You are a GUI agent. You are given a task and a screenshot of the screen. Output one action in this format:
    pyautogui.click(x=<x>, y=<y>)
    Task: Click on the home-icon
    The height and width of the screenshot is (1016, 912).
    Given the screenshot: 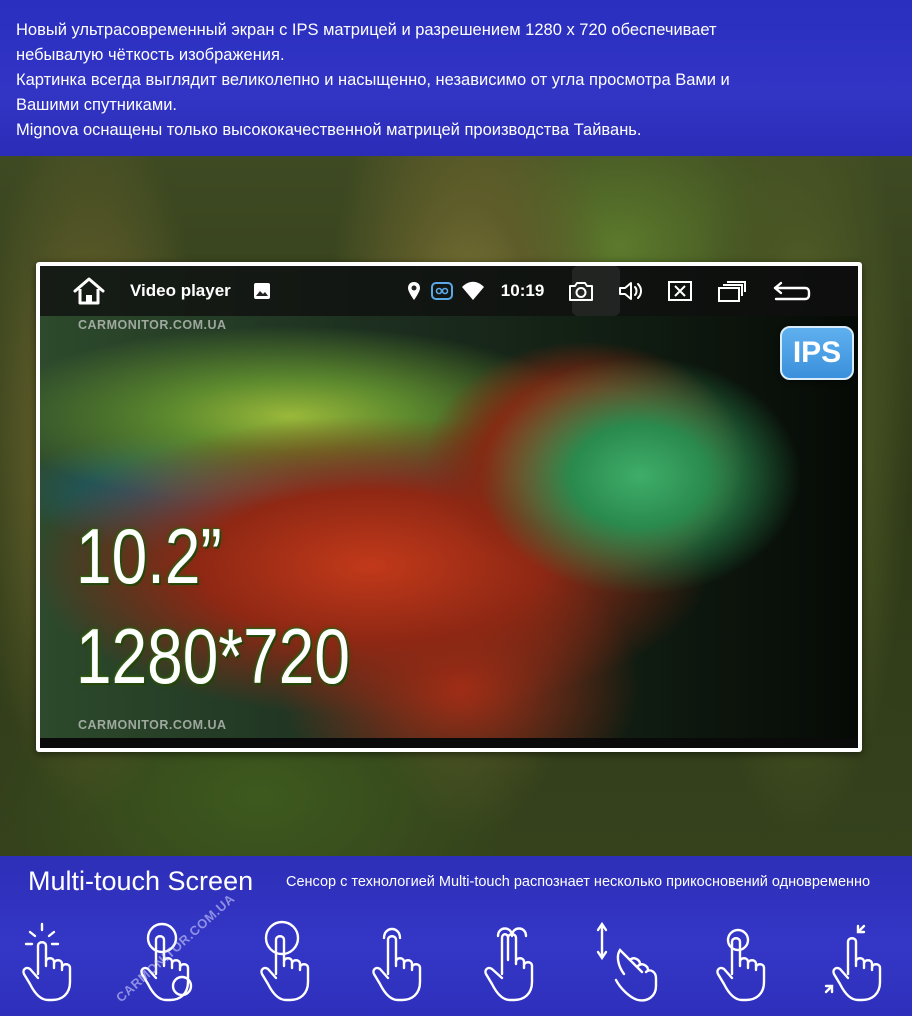 What is the action you would take?
    pyautogui.click(x=89, y=291)
    